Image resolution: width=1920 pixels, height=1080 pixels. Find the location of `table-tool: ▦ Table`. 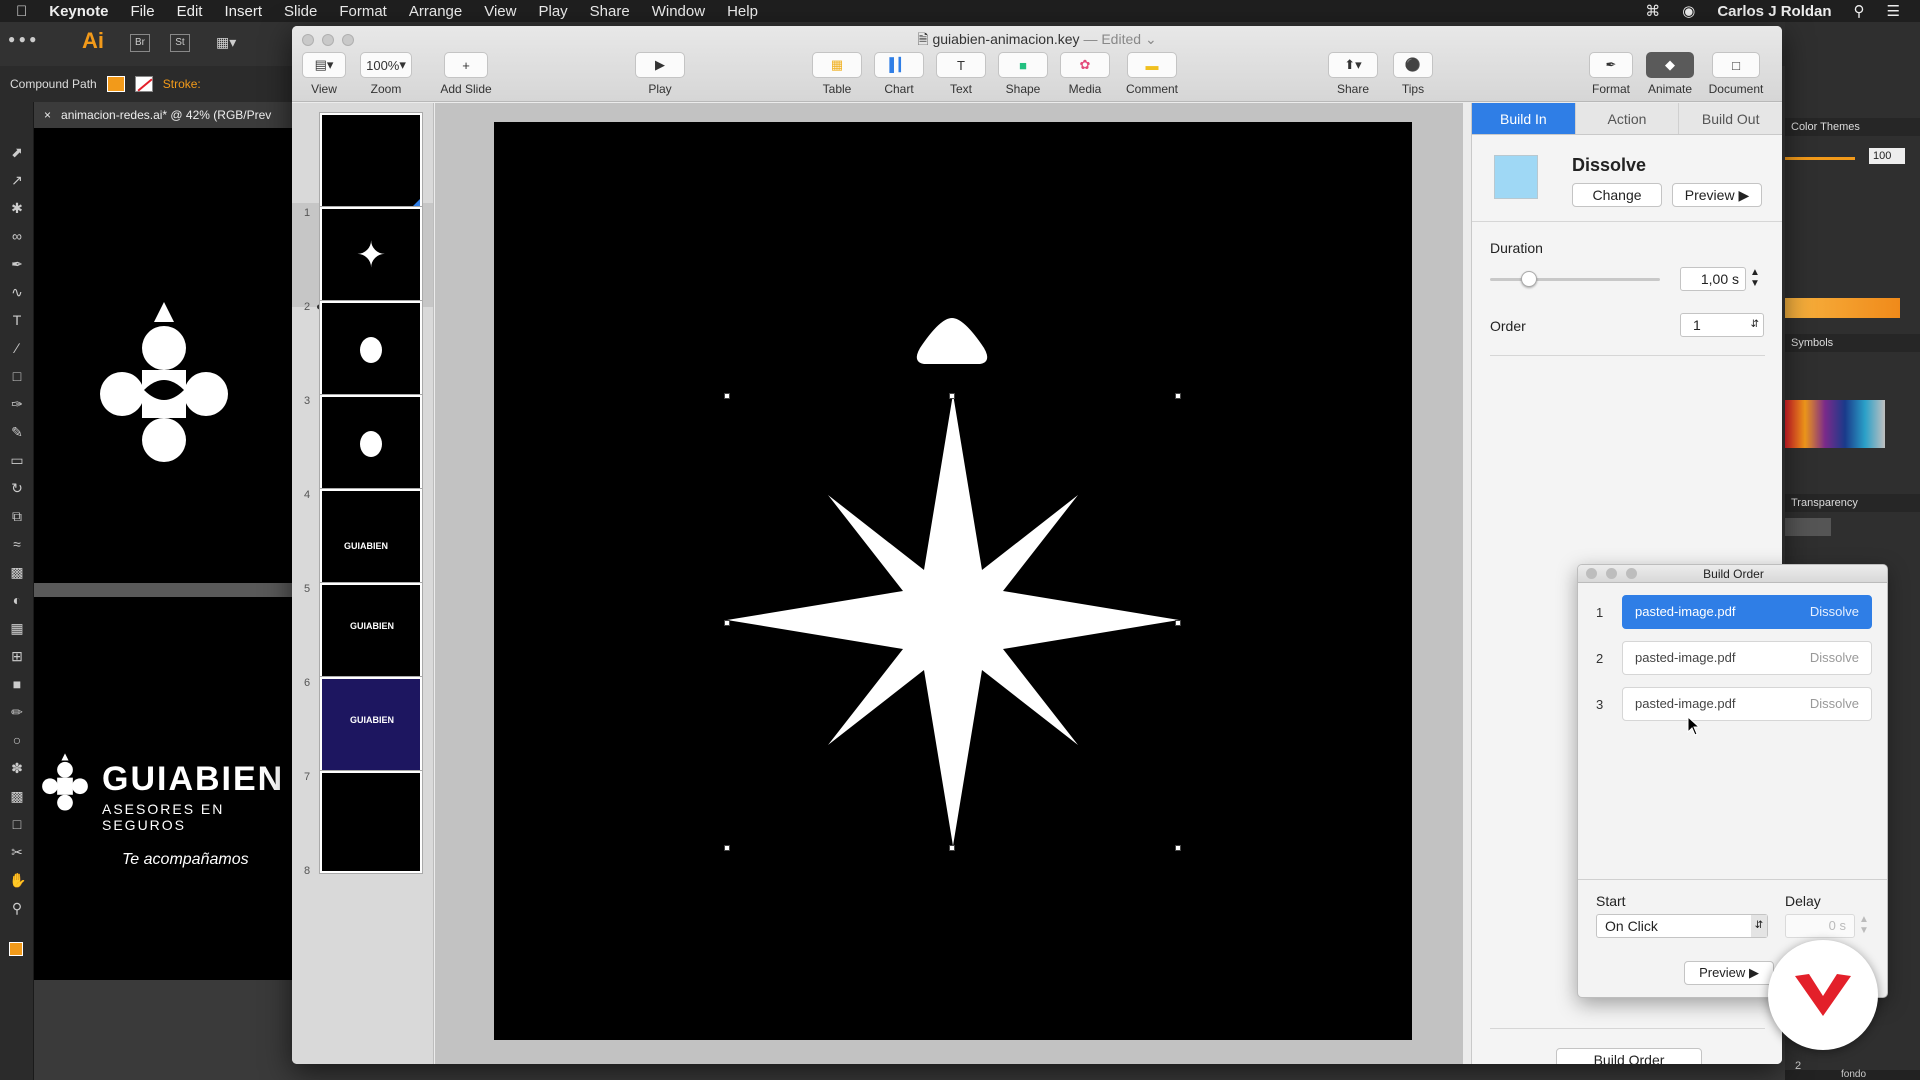

table-tool: ▦ Table is located at coordinates (837, 74).